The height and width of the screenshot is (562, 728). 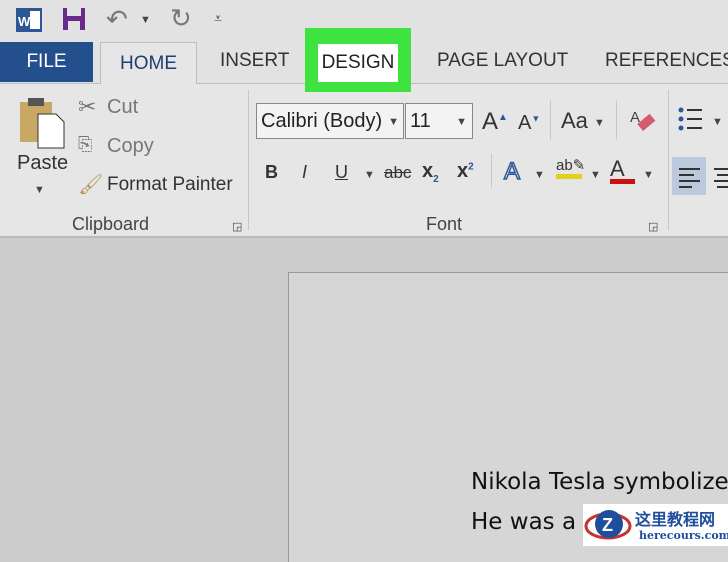 What do you see at coordinates (85, 144) in the screenshot?
I see `copy-icon: ⎘` at bounding box center [85, 144].